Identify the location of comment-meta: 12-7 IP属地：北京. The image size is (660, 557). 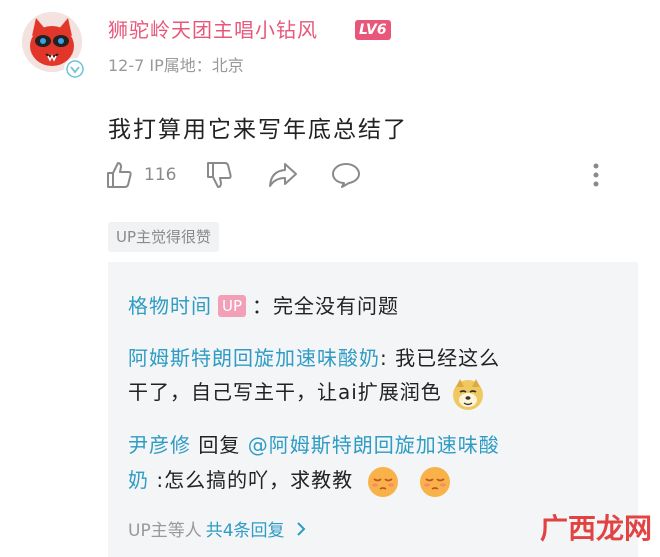
(176, 65).